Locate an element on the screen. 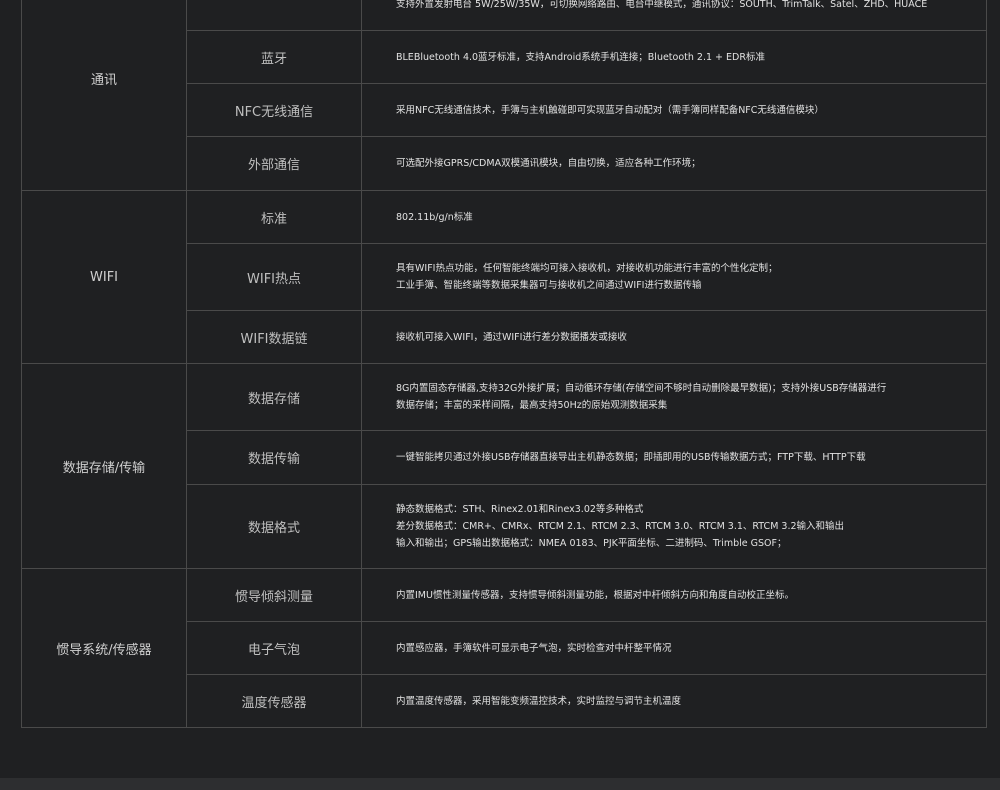 The height and width of the screenshot is (790, 1000). feature-label: WIFI数据链 is located at coordinates (274, 337).